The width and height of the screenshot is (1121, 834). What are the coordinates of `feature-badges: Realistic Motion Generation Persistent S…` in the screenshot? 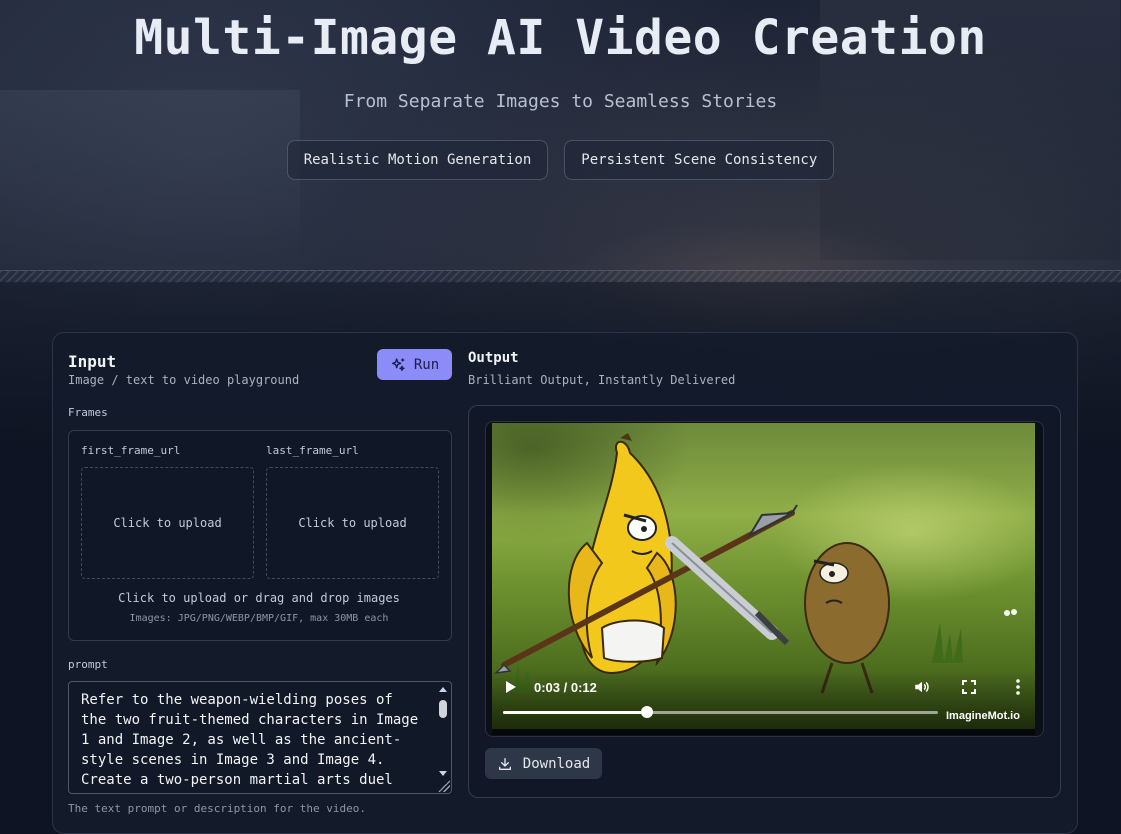 It's located at (560, 160).